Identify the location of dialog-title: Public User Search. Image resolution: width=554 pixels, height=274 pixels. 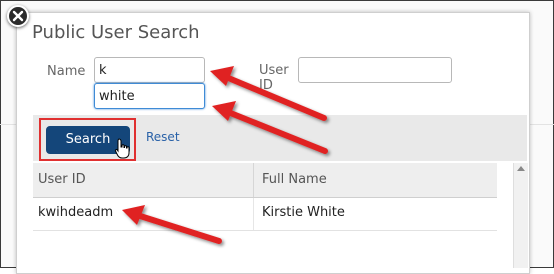
(116, 32).